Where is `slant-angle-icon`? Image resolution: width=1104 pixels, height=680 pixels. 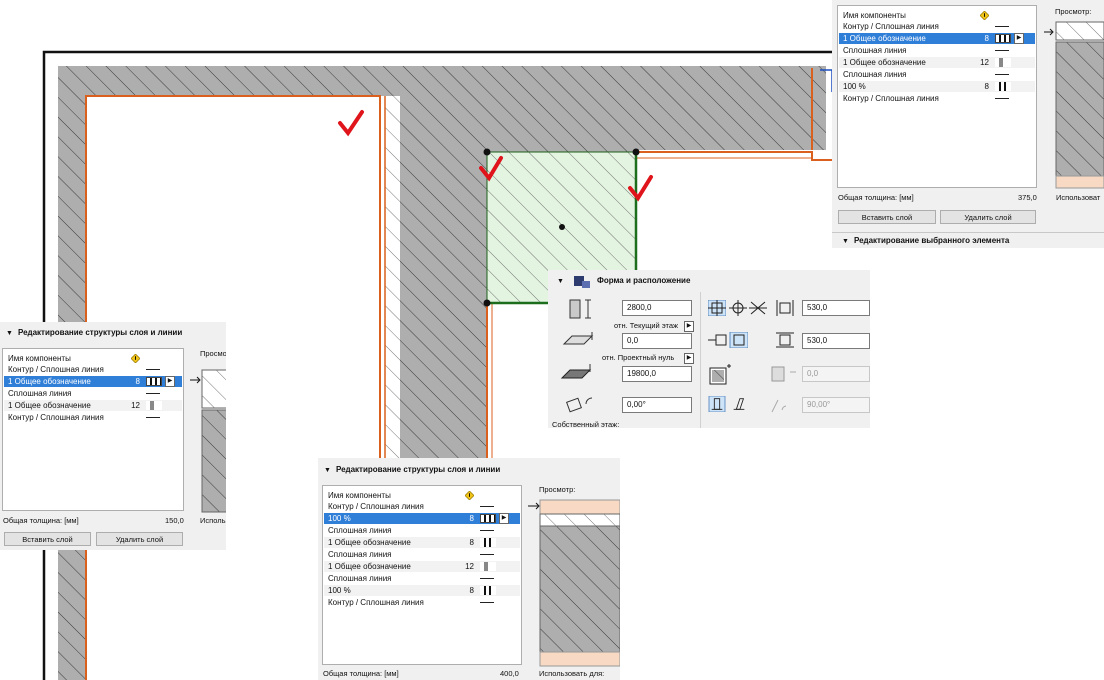 slant-angle-icon is located at coordinates (779, 406).